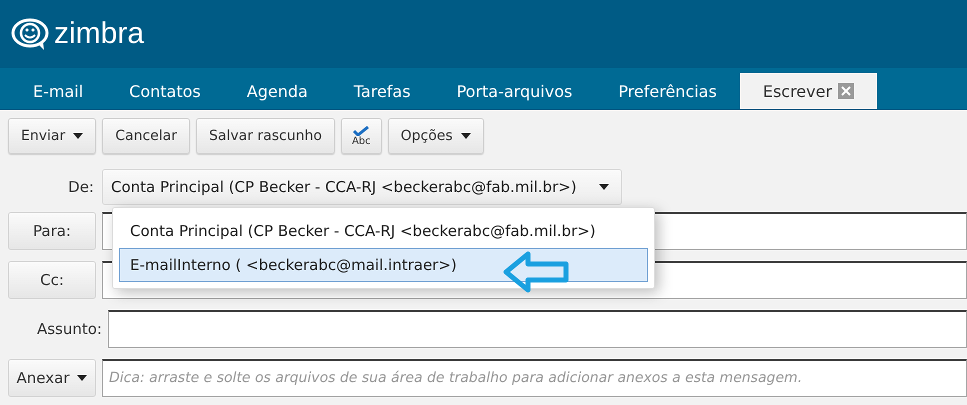 Image resolution: width=967 pixels, height=405 pixels. Describe the element at coordinates (383, 231) in the screenshot. I see `menu-option: Conta Principal (CP Becker - CCA-RJ <beckerabc@fab.mil.br>)` at that location.